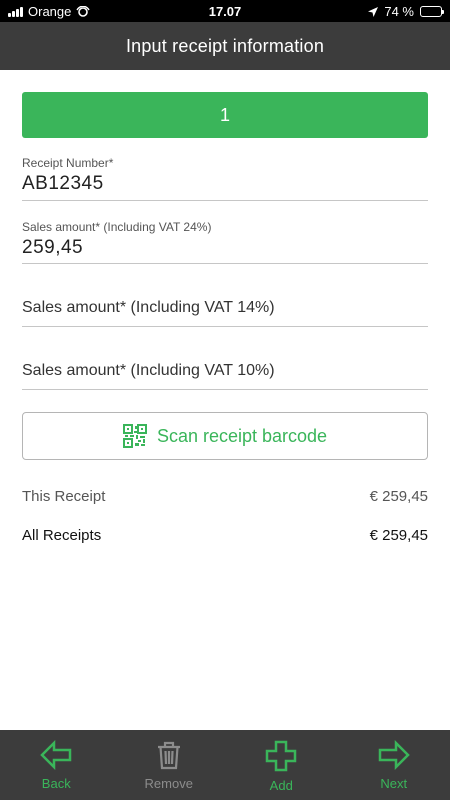 Image resolution: width=450 pixels, height=800 pixels. Describe the element at coordinates (83, 11) in the screenshot. I see `wifi-call-icon` at that location.